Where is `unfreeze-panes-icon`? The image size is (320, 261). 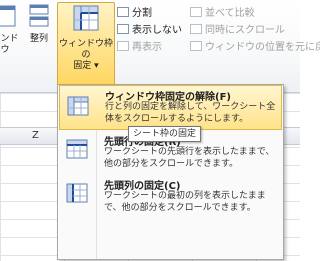
unfreeze-panes-icon is located at coordinates (78, 106).